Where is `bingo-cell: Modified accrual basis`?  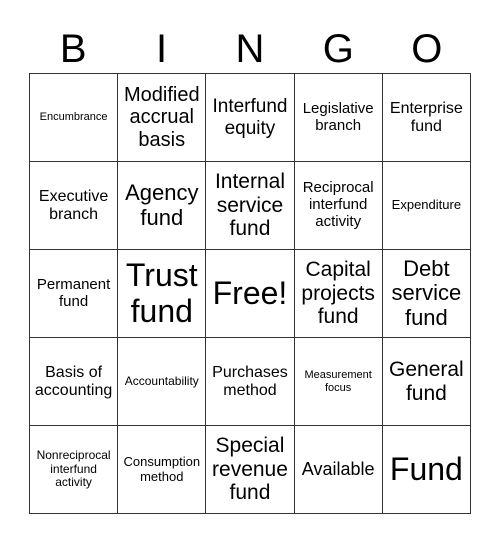 bingo-cell: Modified accrual basis is located at coordinates (162, 117).